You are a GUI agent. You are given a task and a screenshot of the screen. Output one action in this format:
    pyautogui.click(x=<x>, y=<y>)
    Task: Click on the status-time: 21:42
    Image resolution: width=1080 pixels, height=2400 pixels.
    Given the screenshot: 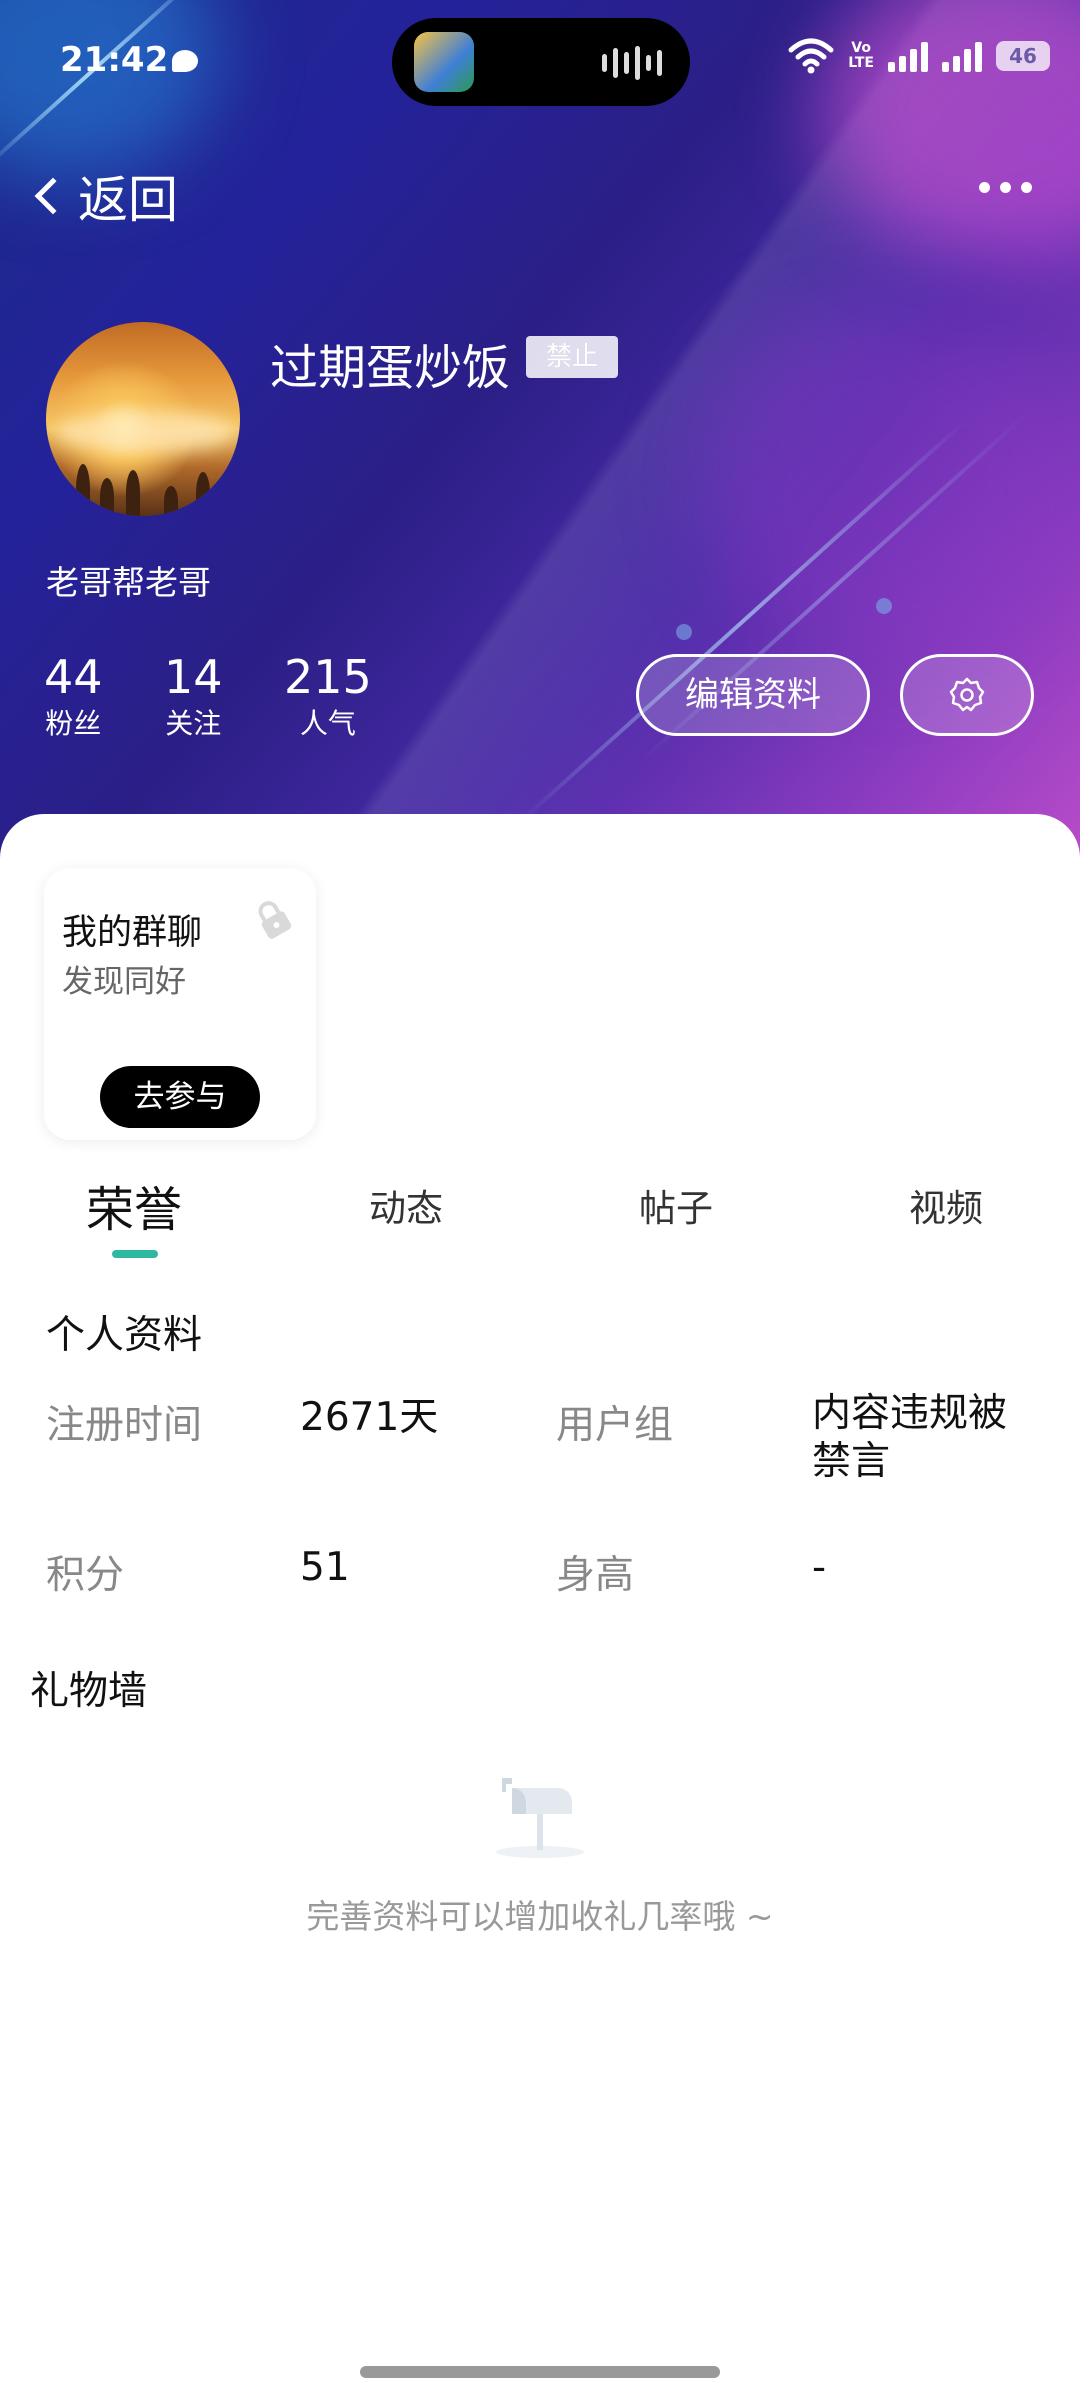 What is the action you would take?
    pyautogui.click(x=114, y=60)
    